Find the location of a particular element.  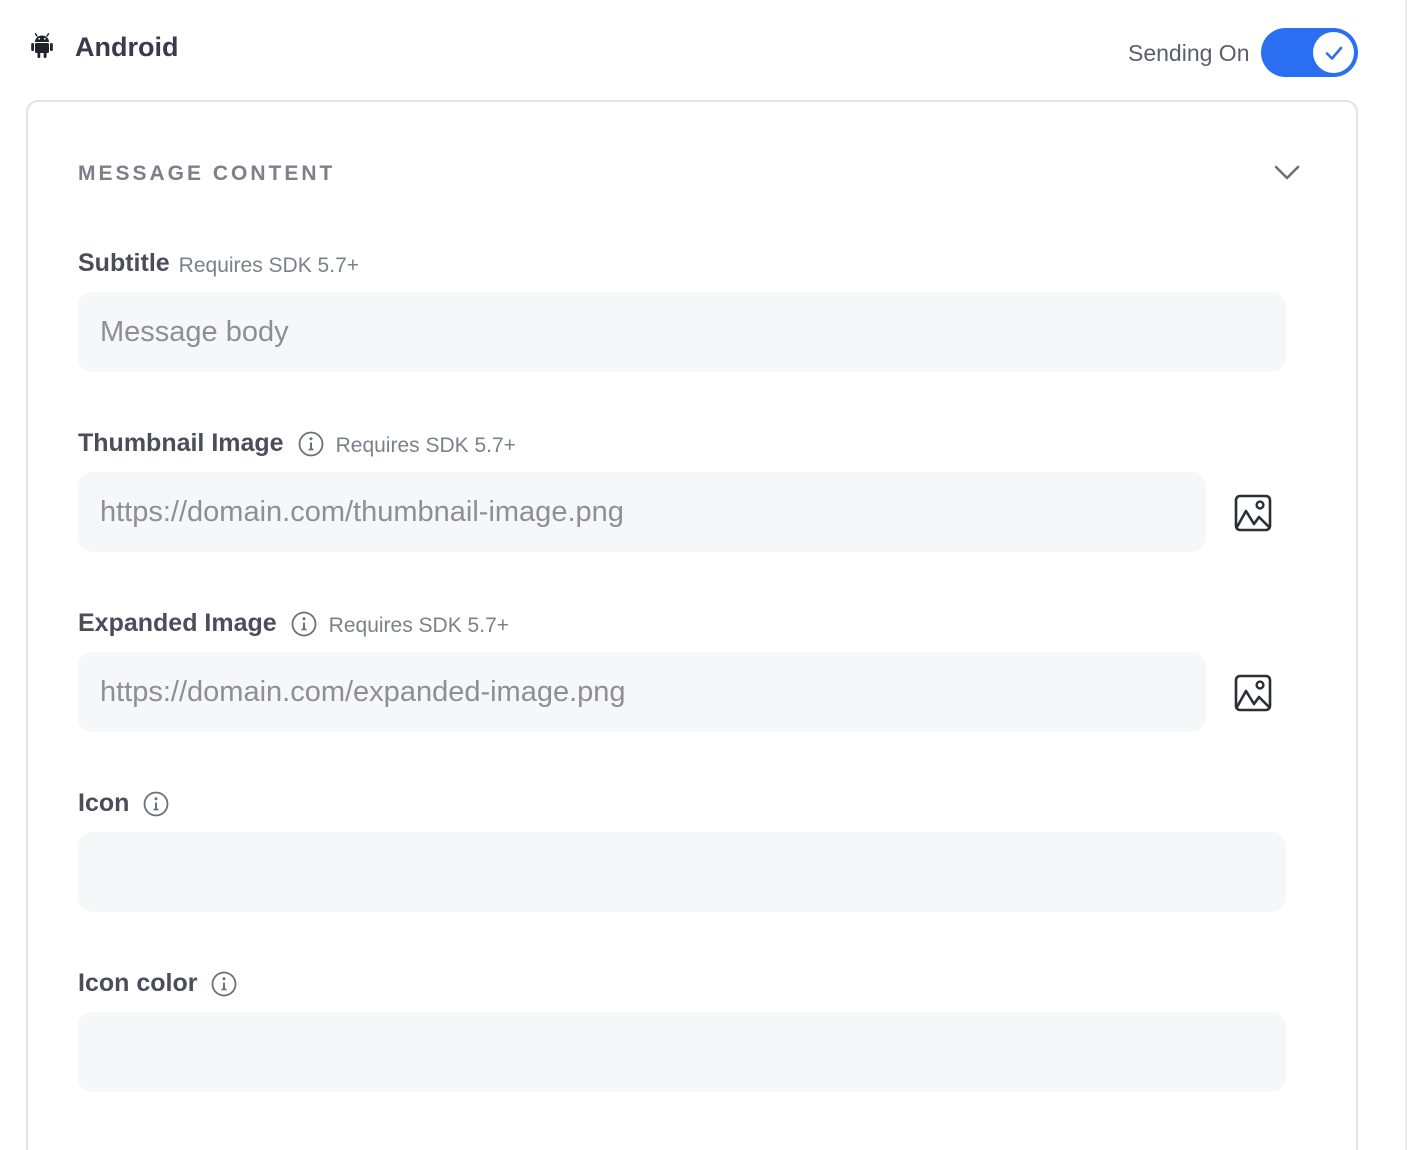

subtitle-placeholder: Message body is located at coordinates (194, 331).